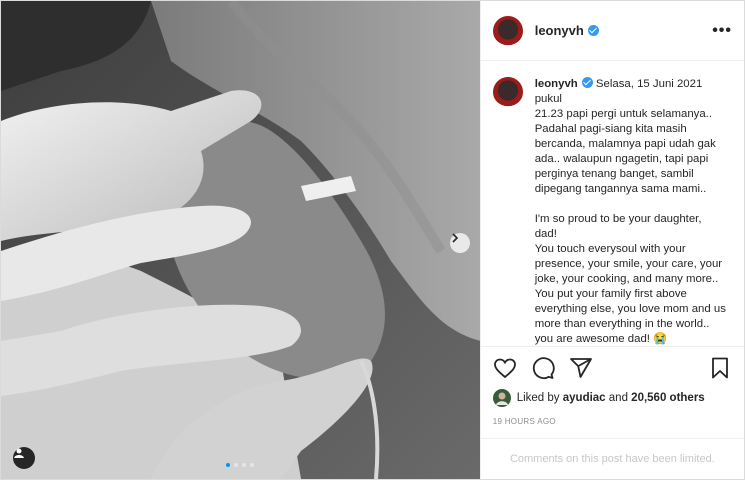  I want to click on bookmark-icon, so click(720, 368).